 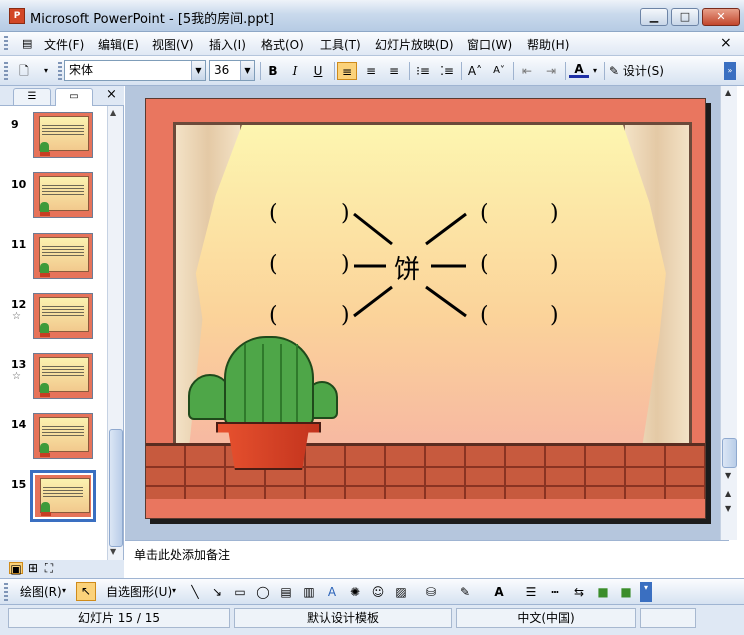 I want to click on arrow-tool-icon: ↘, so click(x=217, y=592).